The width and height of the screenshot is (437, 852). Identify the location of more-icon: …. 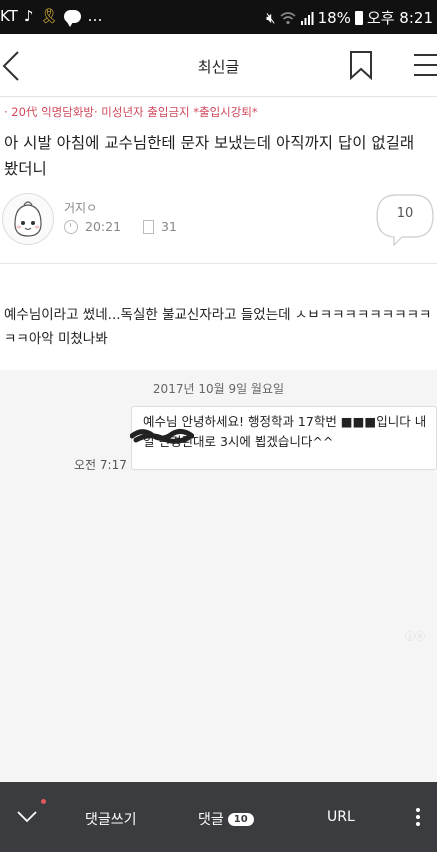
(95, 16).